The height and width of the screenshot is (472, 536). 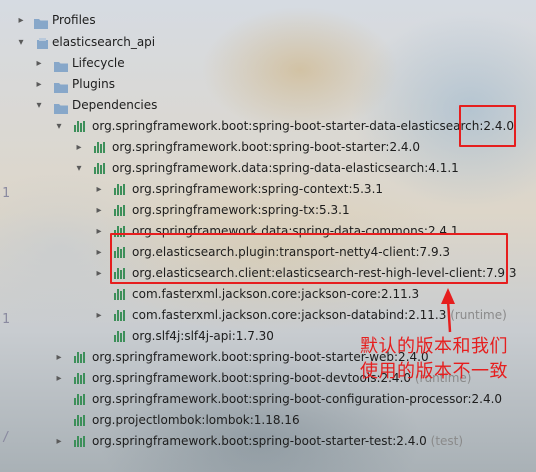 I want to click on version-highlight-box, so click(x=487, y=126).